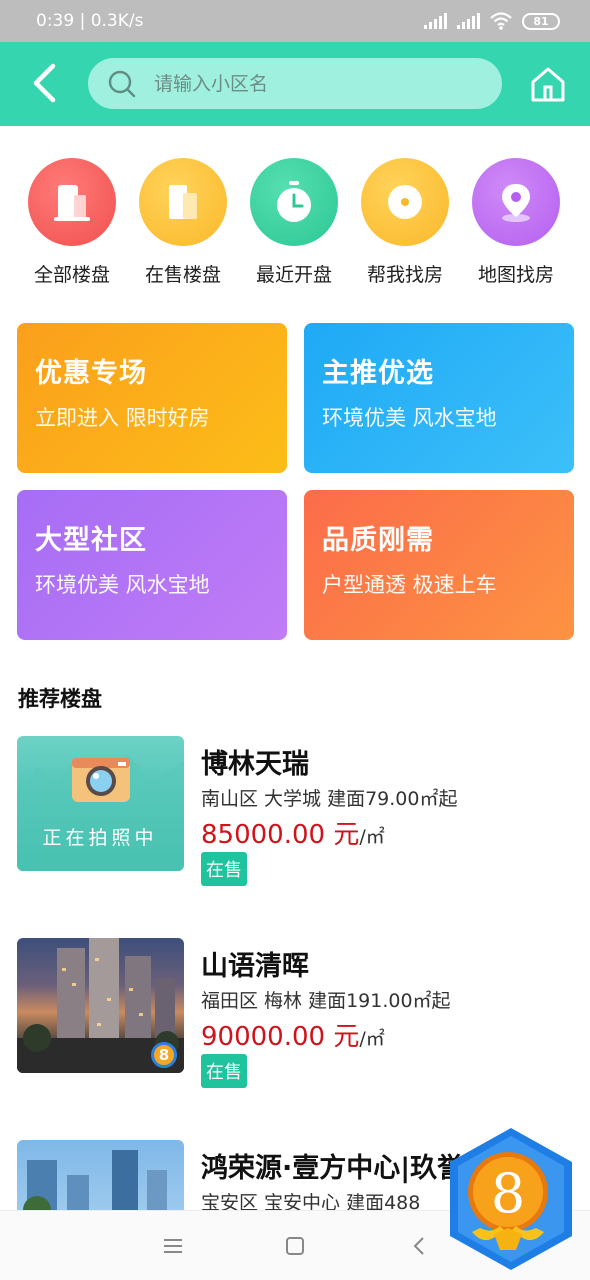  I want to click on thumb-caption: 正在拍照中, so click(99, 838).